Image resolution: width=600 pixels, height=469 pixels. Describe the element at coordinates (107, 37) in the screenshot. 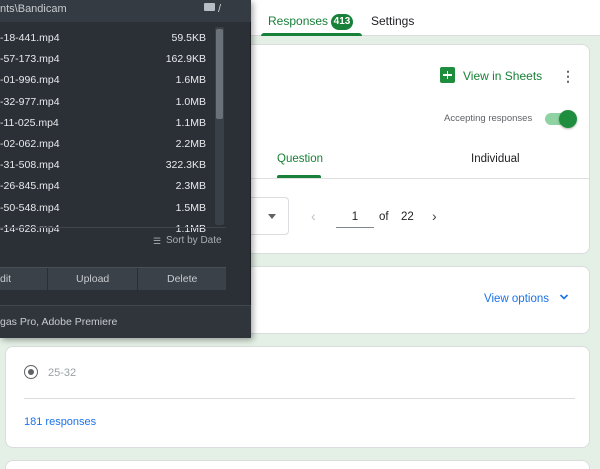

I see `file-row: -18-441.mp4 59.5KB` at that location.